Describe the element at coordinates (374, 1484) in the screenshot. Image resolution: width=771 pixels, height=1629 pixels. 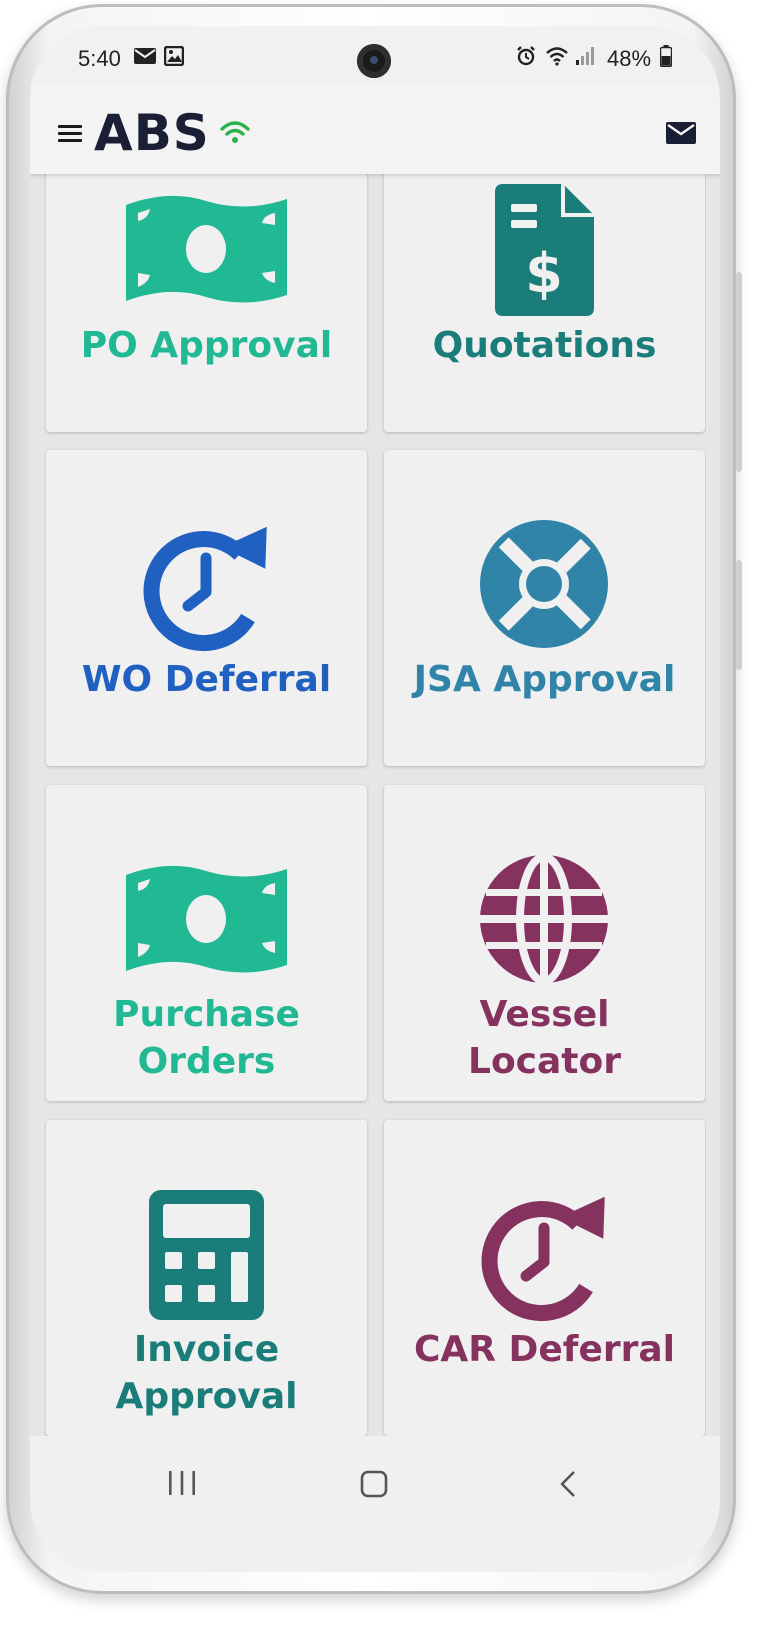
I see `home-icon` at that location.